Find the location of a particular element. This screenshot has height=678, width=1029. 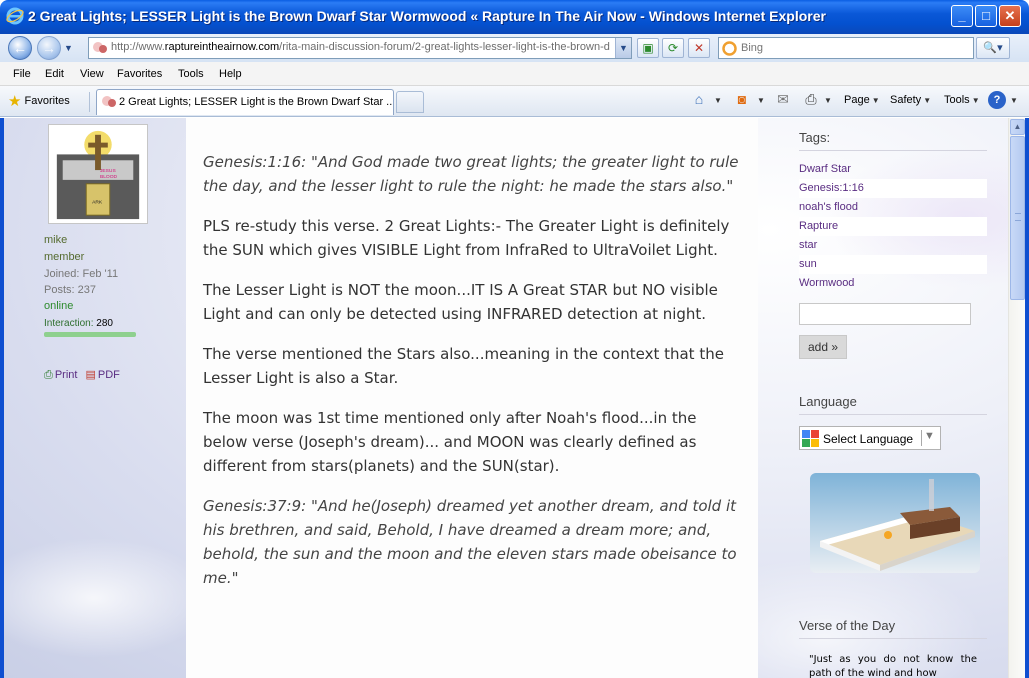

back-button: ← is located at coordinates (20, 48).